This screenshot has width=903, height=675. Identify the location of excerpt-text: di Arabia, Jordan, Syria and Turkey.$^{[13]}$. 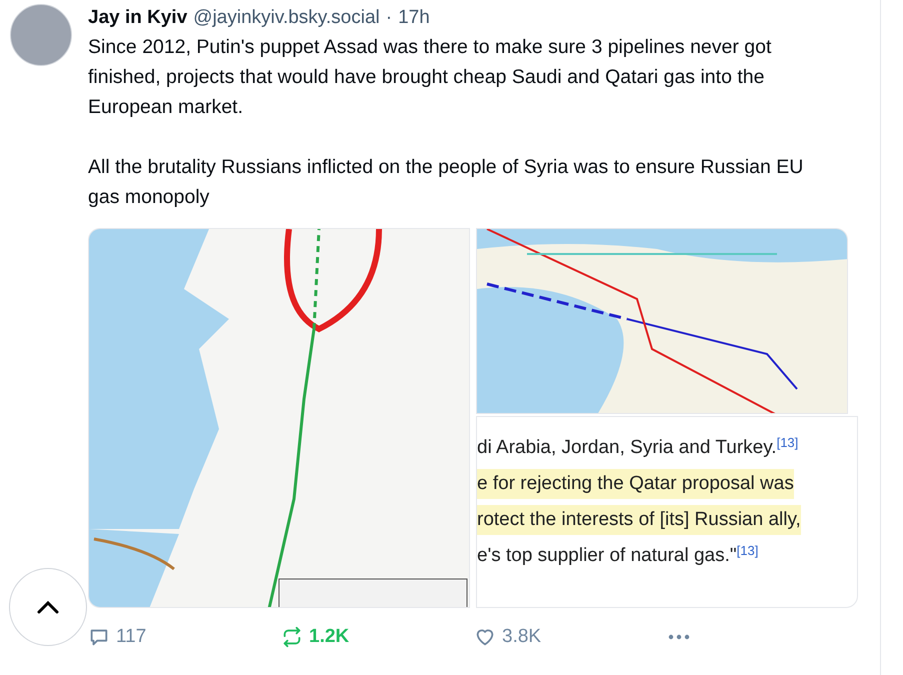
(637, 447).